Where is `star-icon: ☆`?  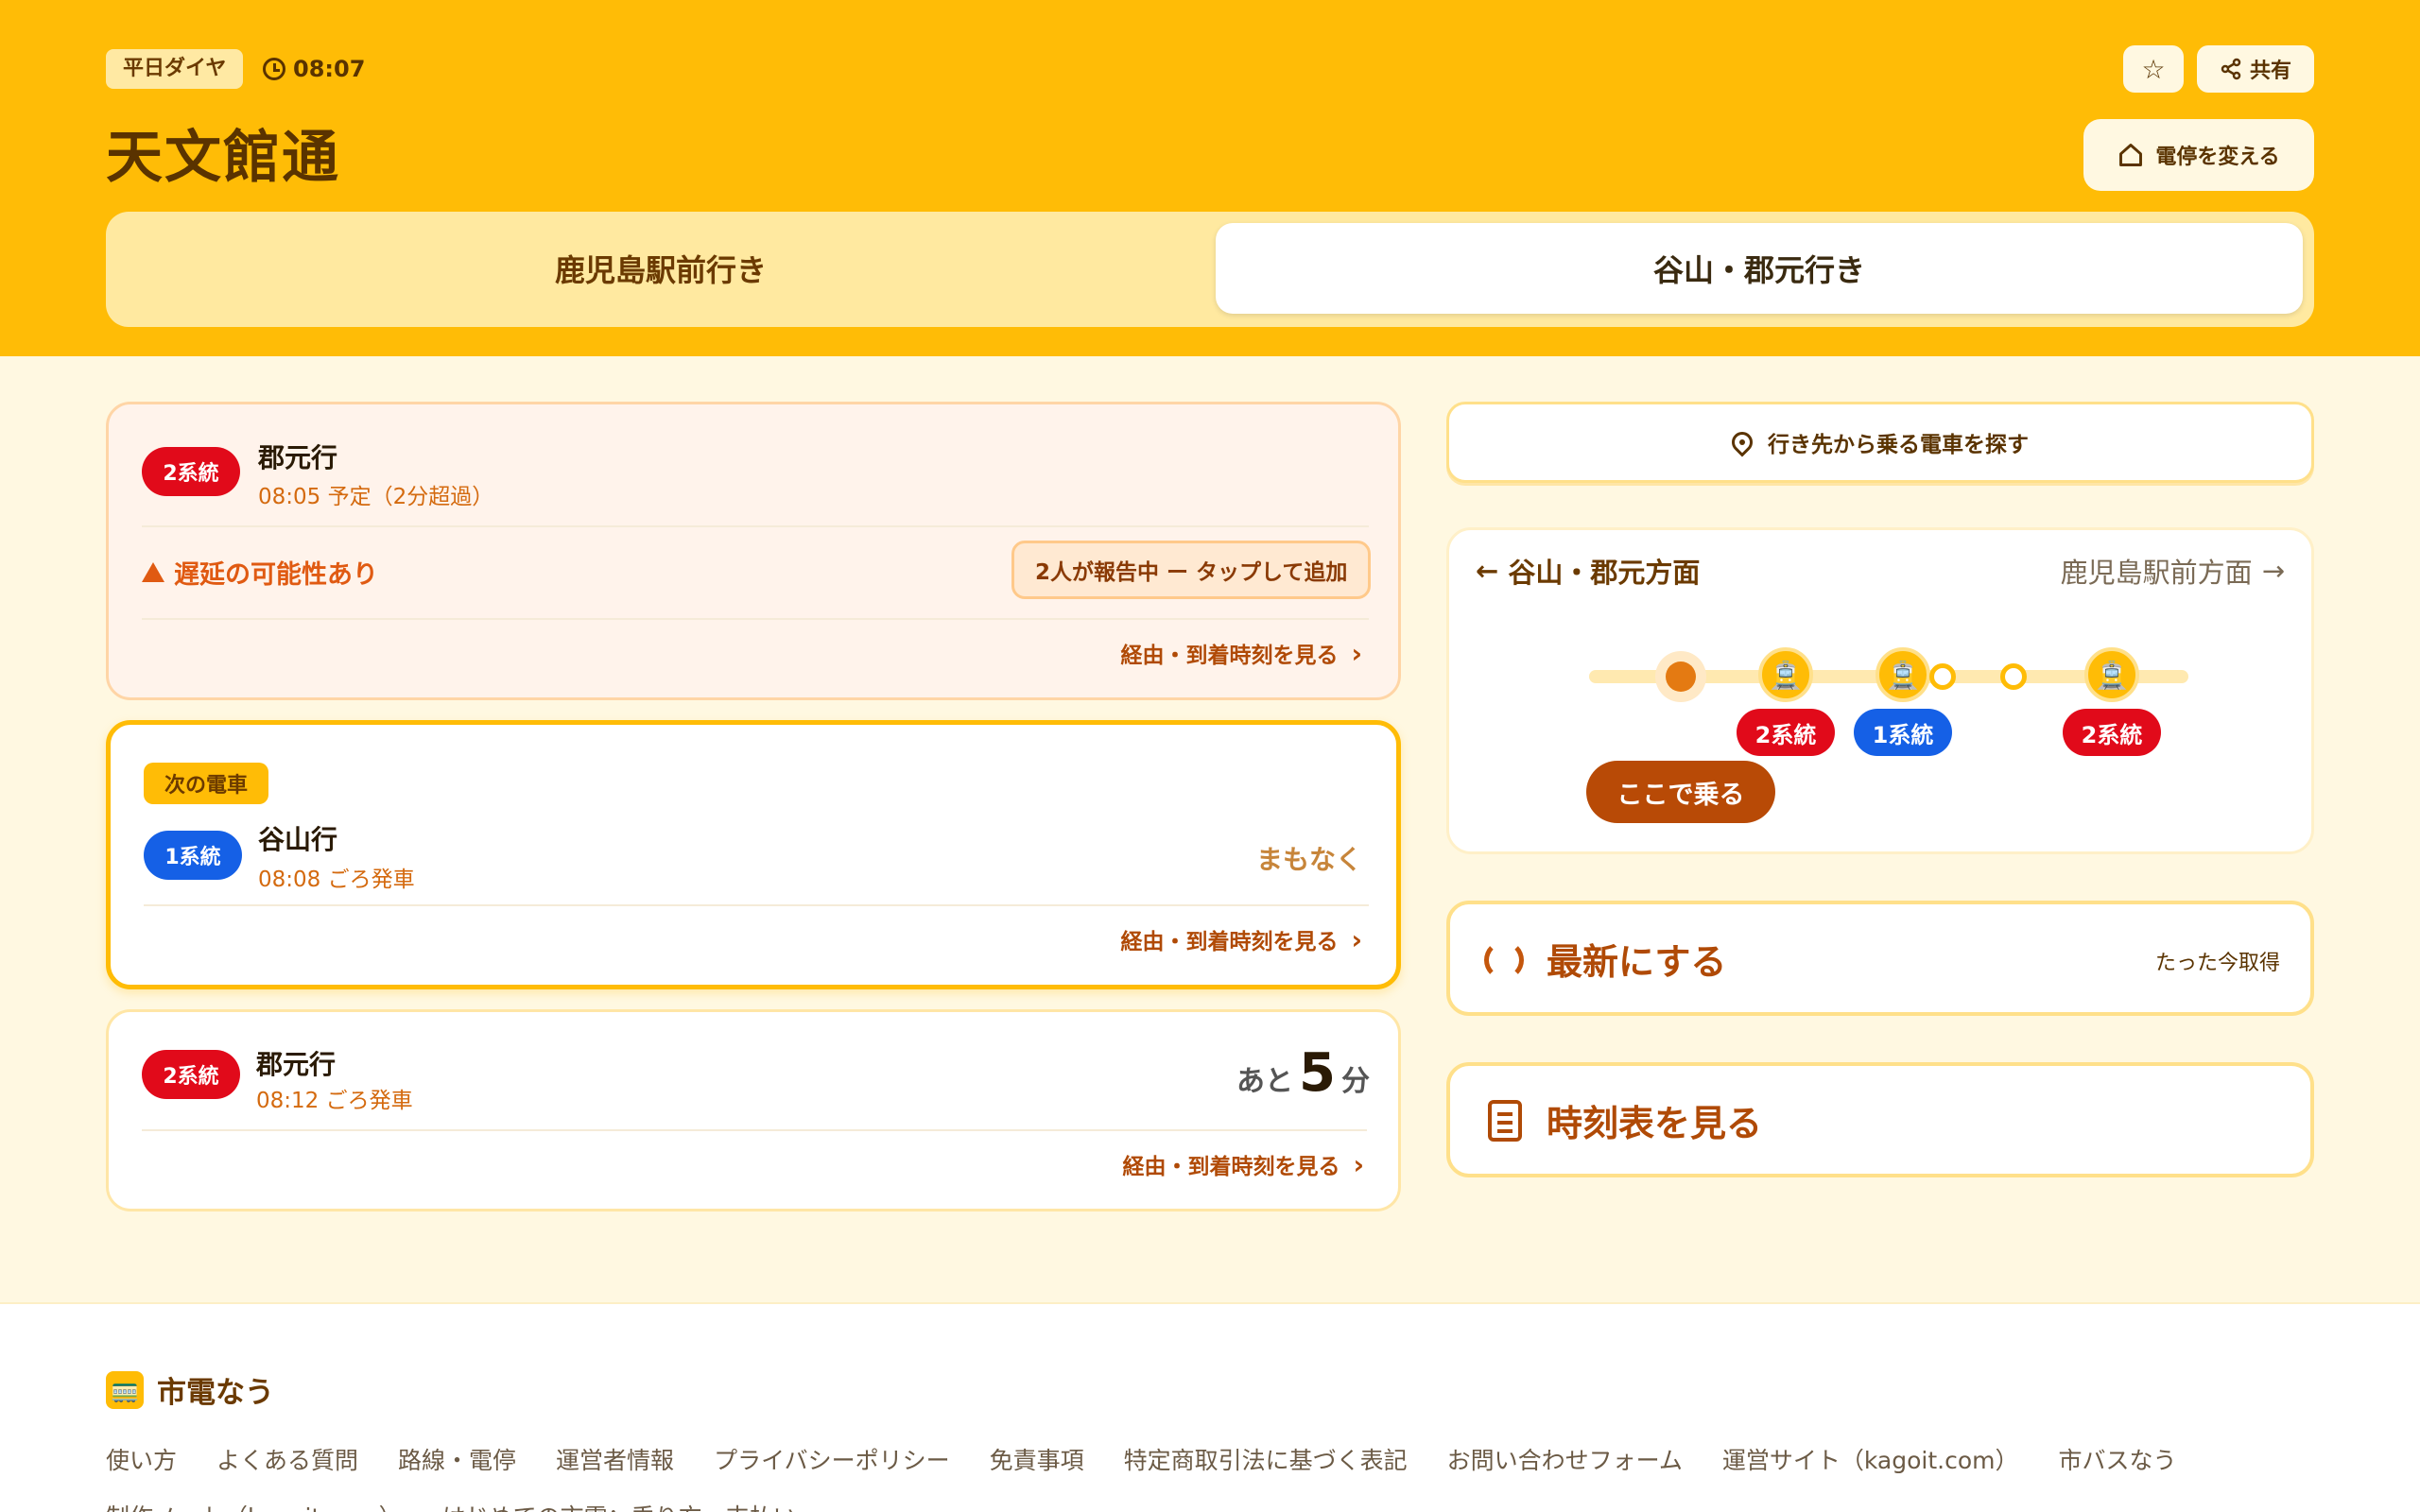
star-icon: ☆ is located at coordinates (2153, 69).